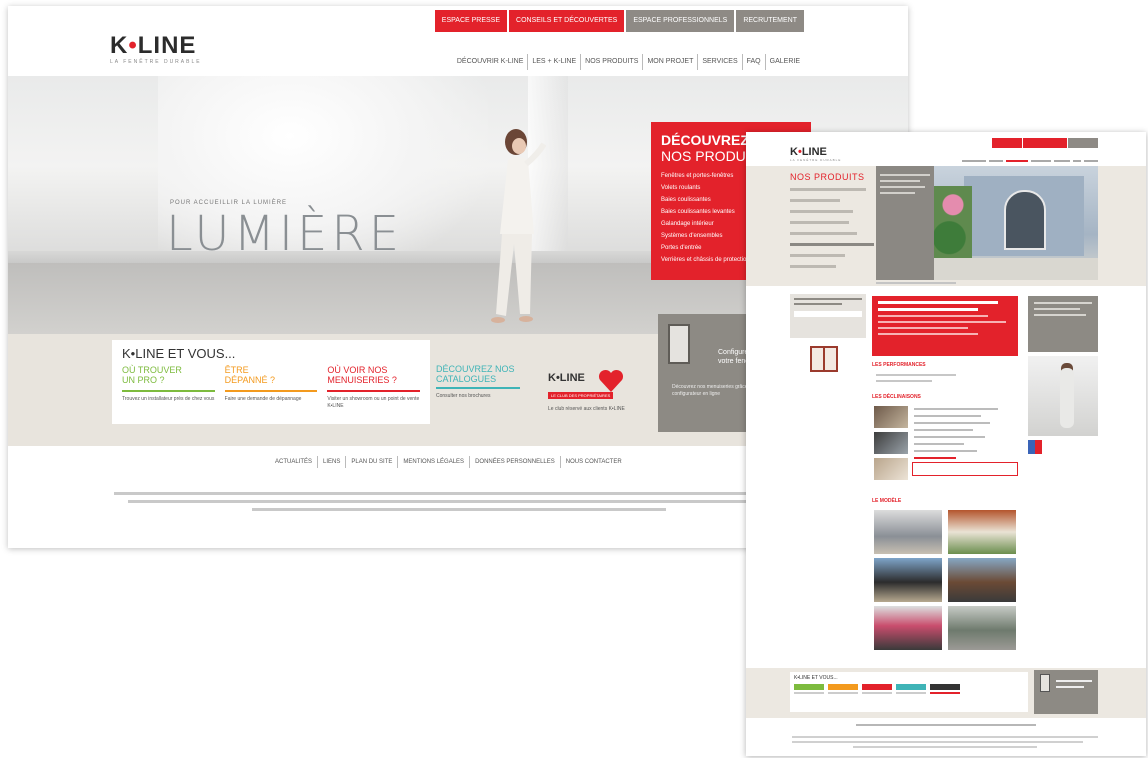 The height and width of the screenshot is (758, 1148). What do you see at coordinates (331, 462) in the screenshot?
I see `footer-liens: LIENS` at bounding box center [331, 462].